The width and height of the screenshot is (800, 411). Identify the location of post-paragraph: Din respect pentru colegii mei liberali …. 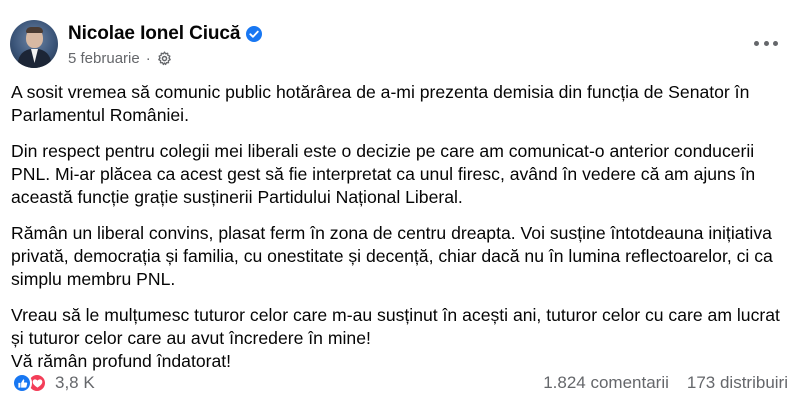
(383, 174).